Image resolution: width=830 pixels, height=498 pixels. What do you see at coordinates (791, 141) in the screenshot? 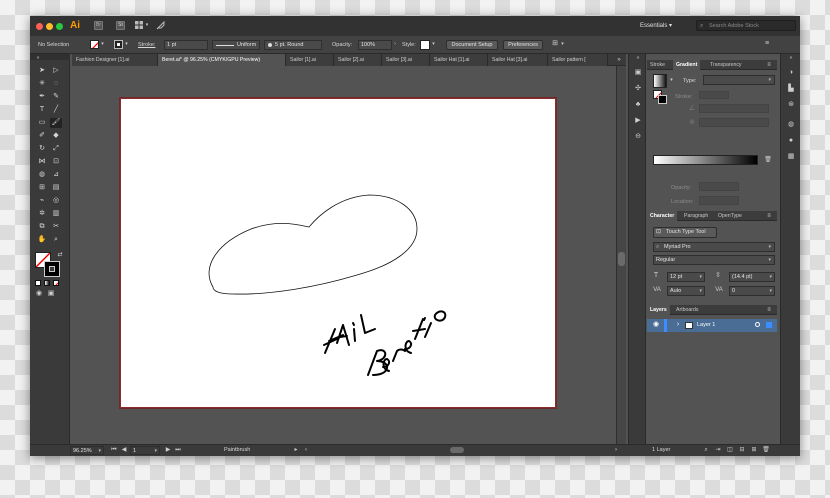
I see `swatches-icon: ●` at bounding box center [791, 141].